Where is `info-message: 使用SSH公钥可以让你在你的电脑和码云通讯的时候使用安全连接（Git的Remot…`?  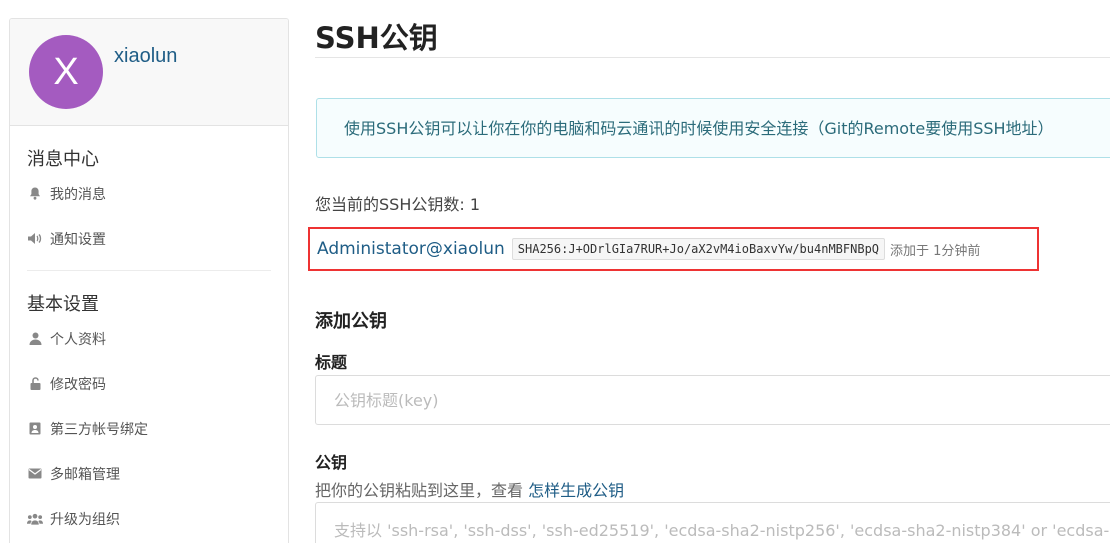 info-message: 使用SSH公钥可以让你在你的电脑和码云通讯的时候使用安全连接（Git的Remot… is located at coordinates (713, 128).